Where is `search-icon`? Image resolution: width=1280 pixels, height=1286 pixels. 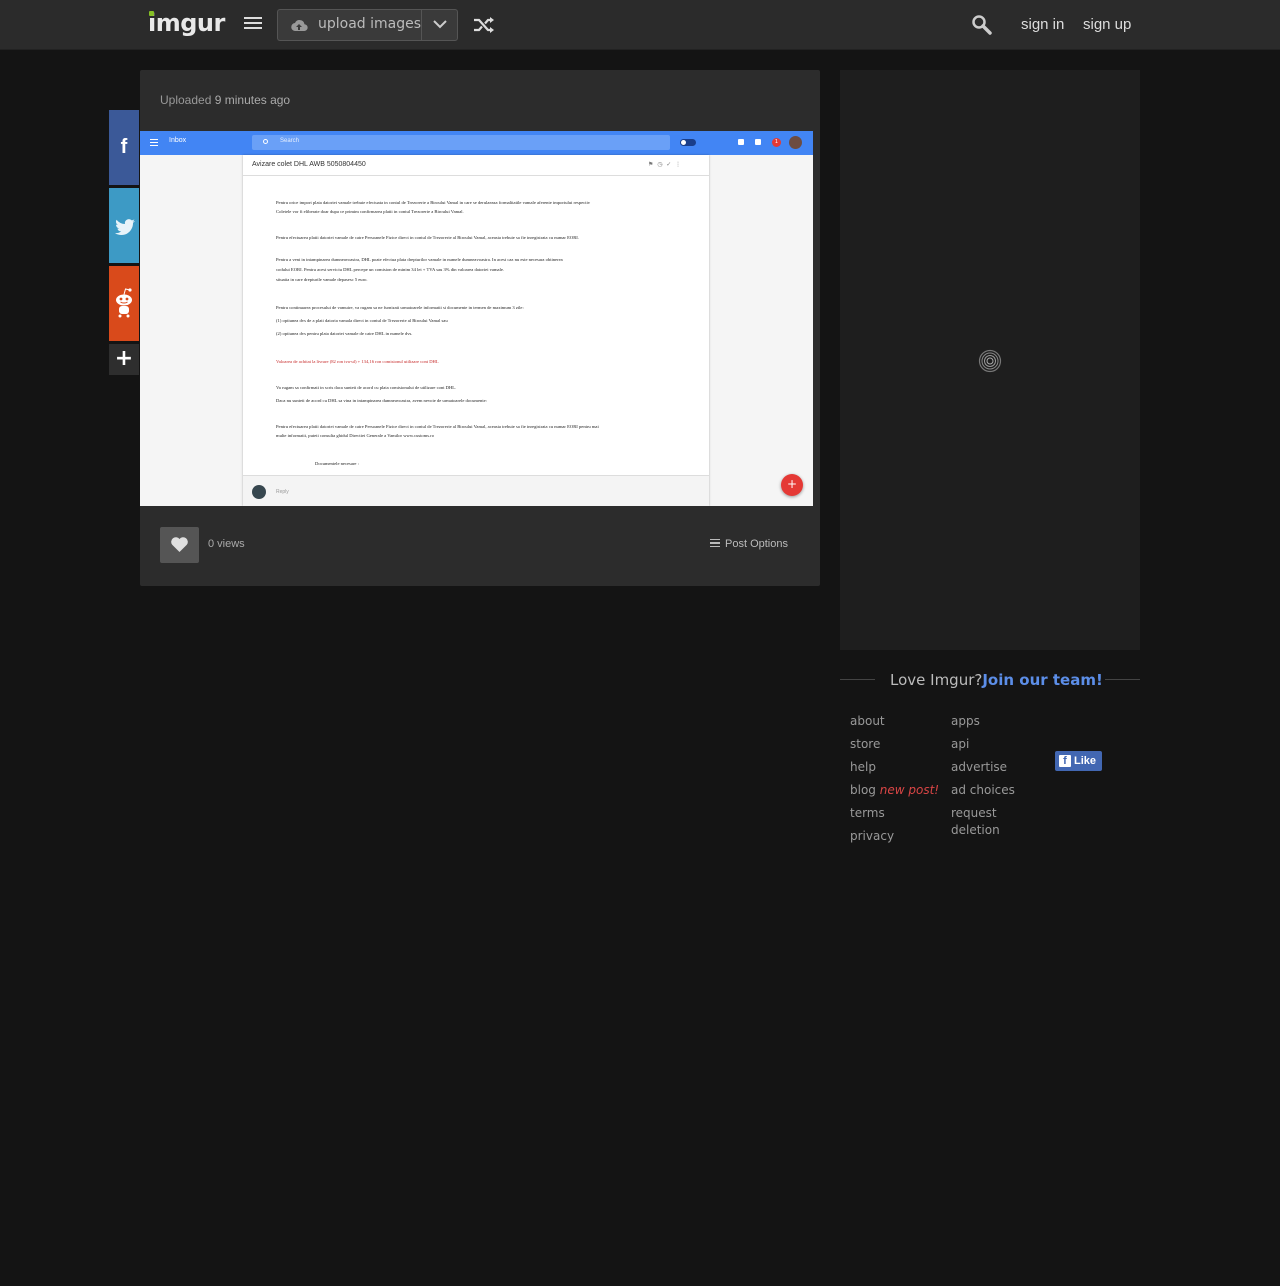 search-icon is located at coordinates (982, 25).